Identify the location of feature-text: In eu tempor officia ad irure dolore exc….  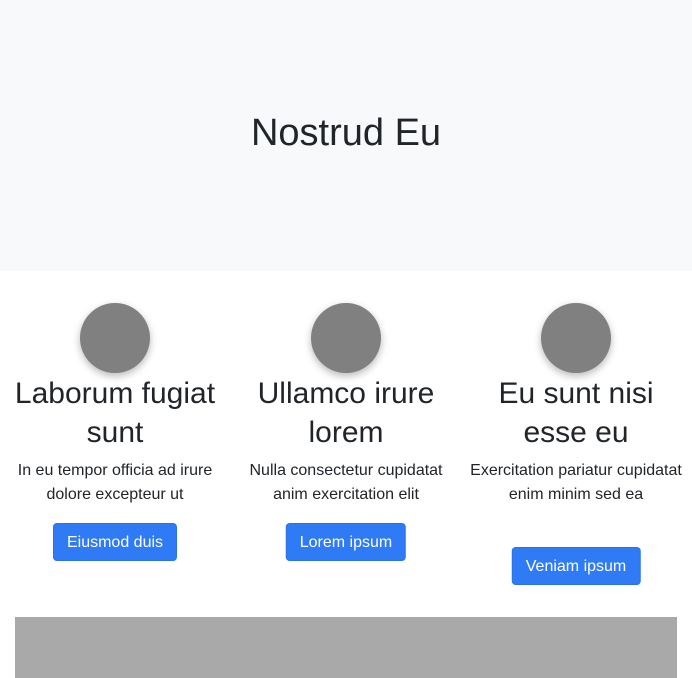
(115, 482).